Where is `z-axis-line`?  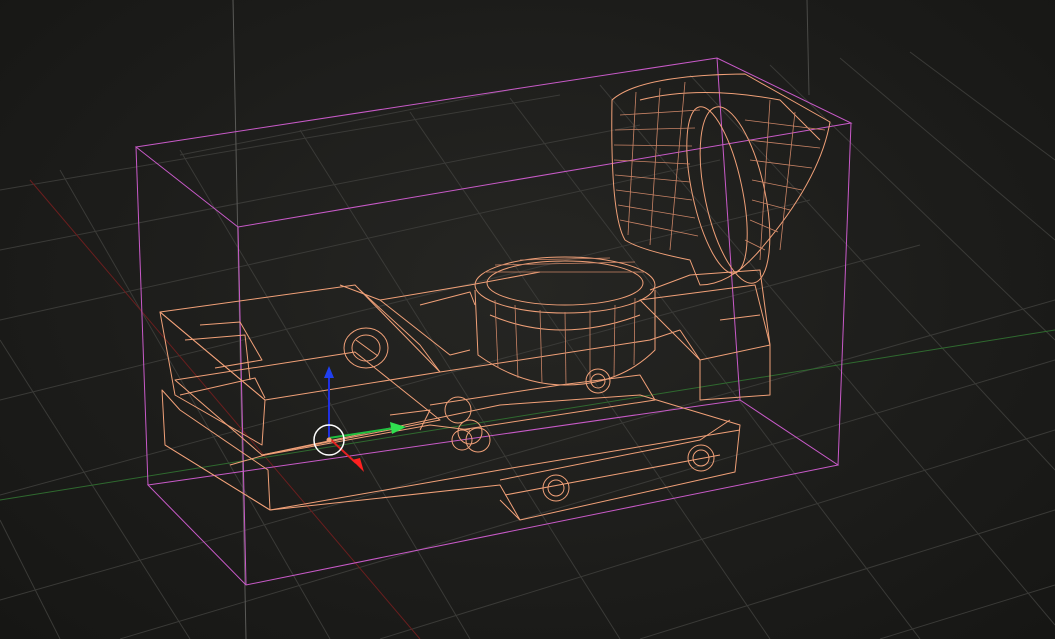 z-axis-line is located at coordinates (239, 319).